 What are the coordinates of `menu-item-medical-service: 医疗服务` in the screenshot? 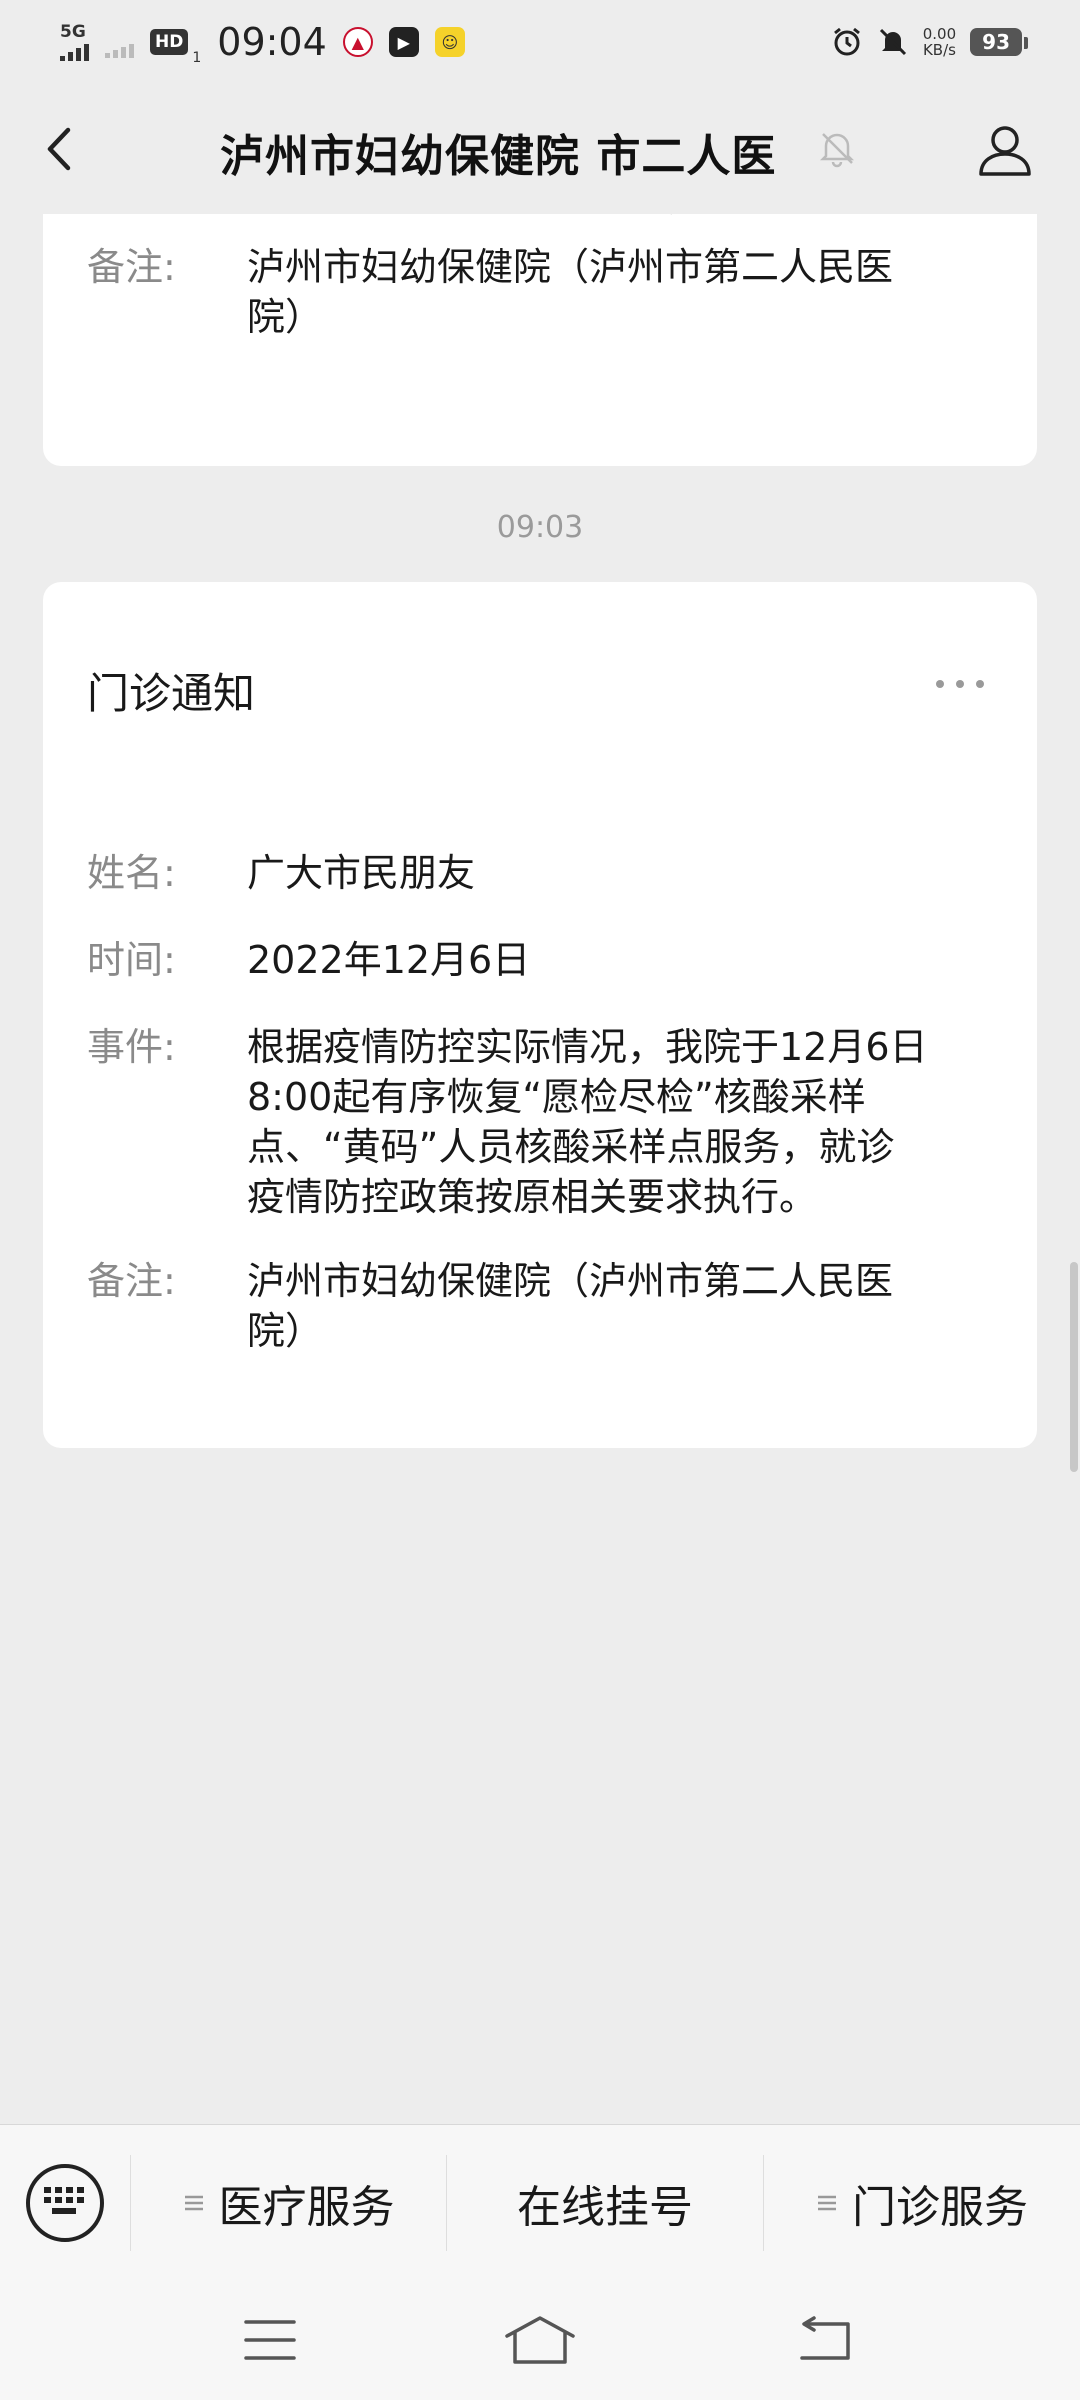 It's located at (288, 2203).